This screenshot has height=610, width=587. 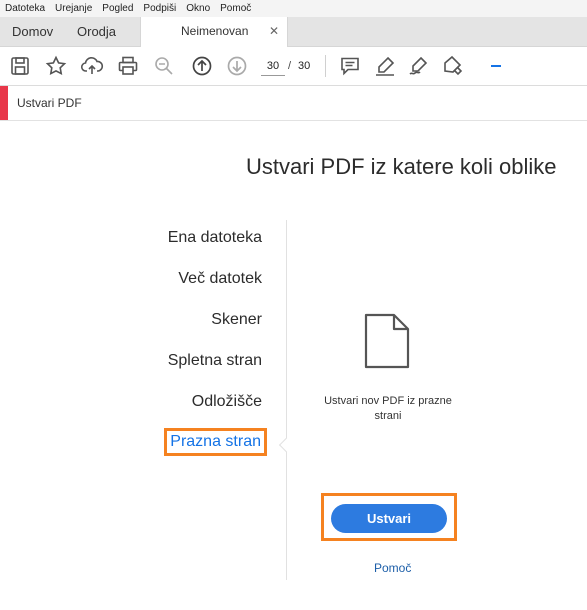 I want to click on create-button: Ustvari, so click(x=389, y=518).